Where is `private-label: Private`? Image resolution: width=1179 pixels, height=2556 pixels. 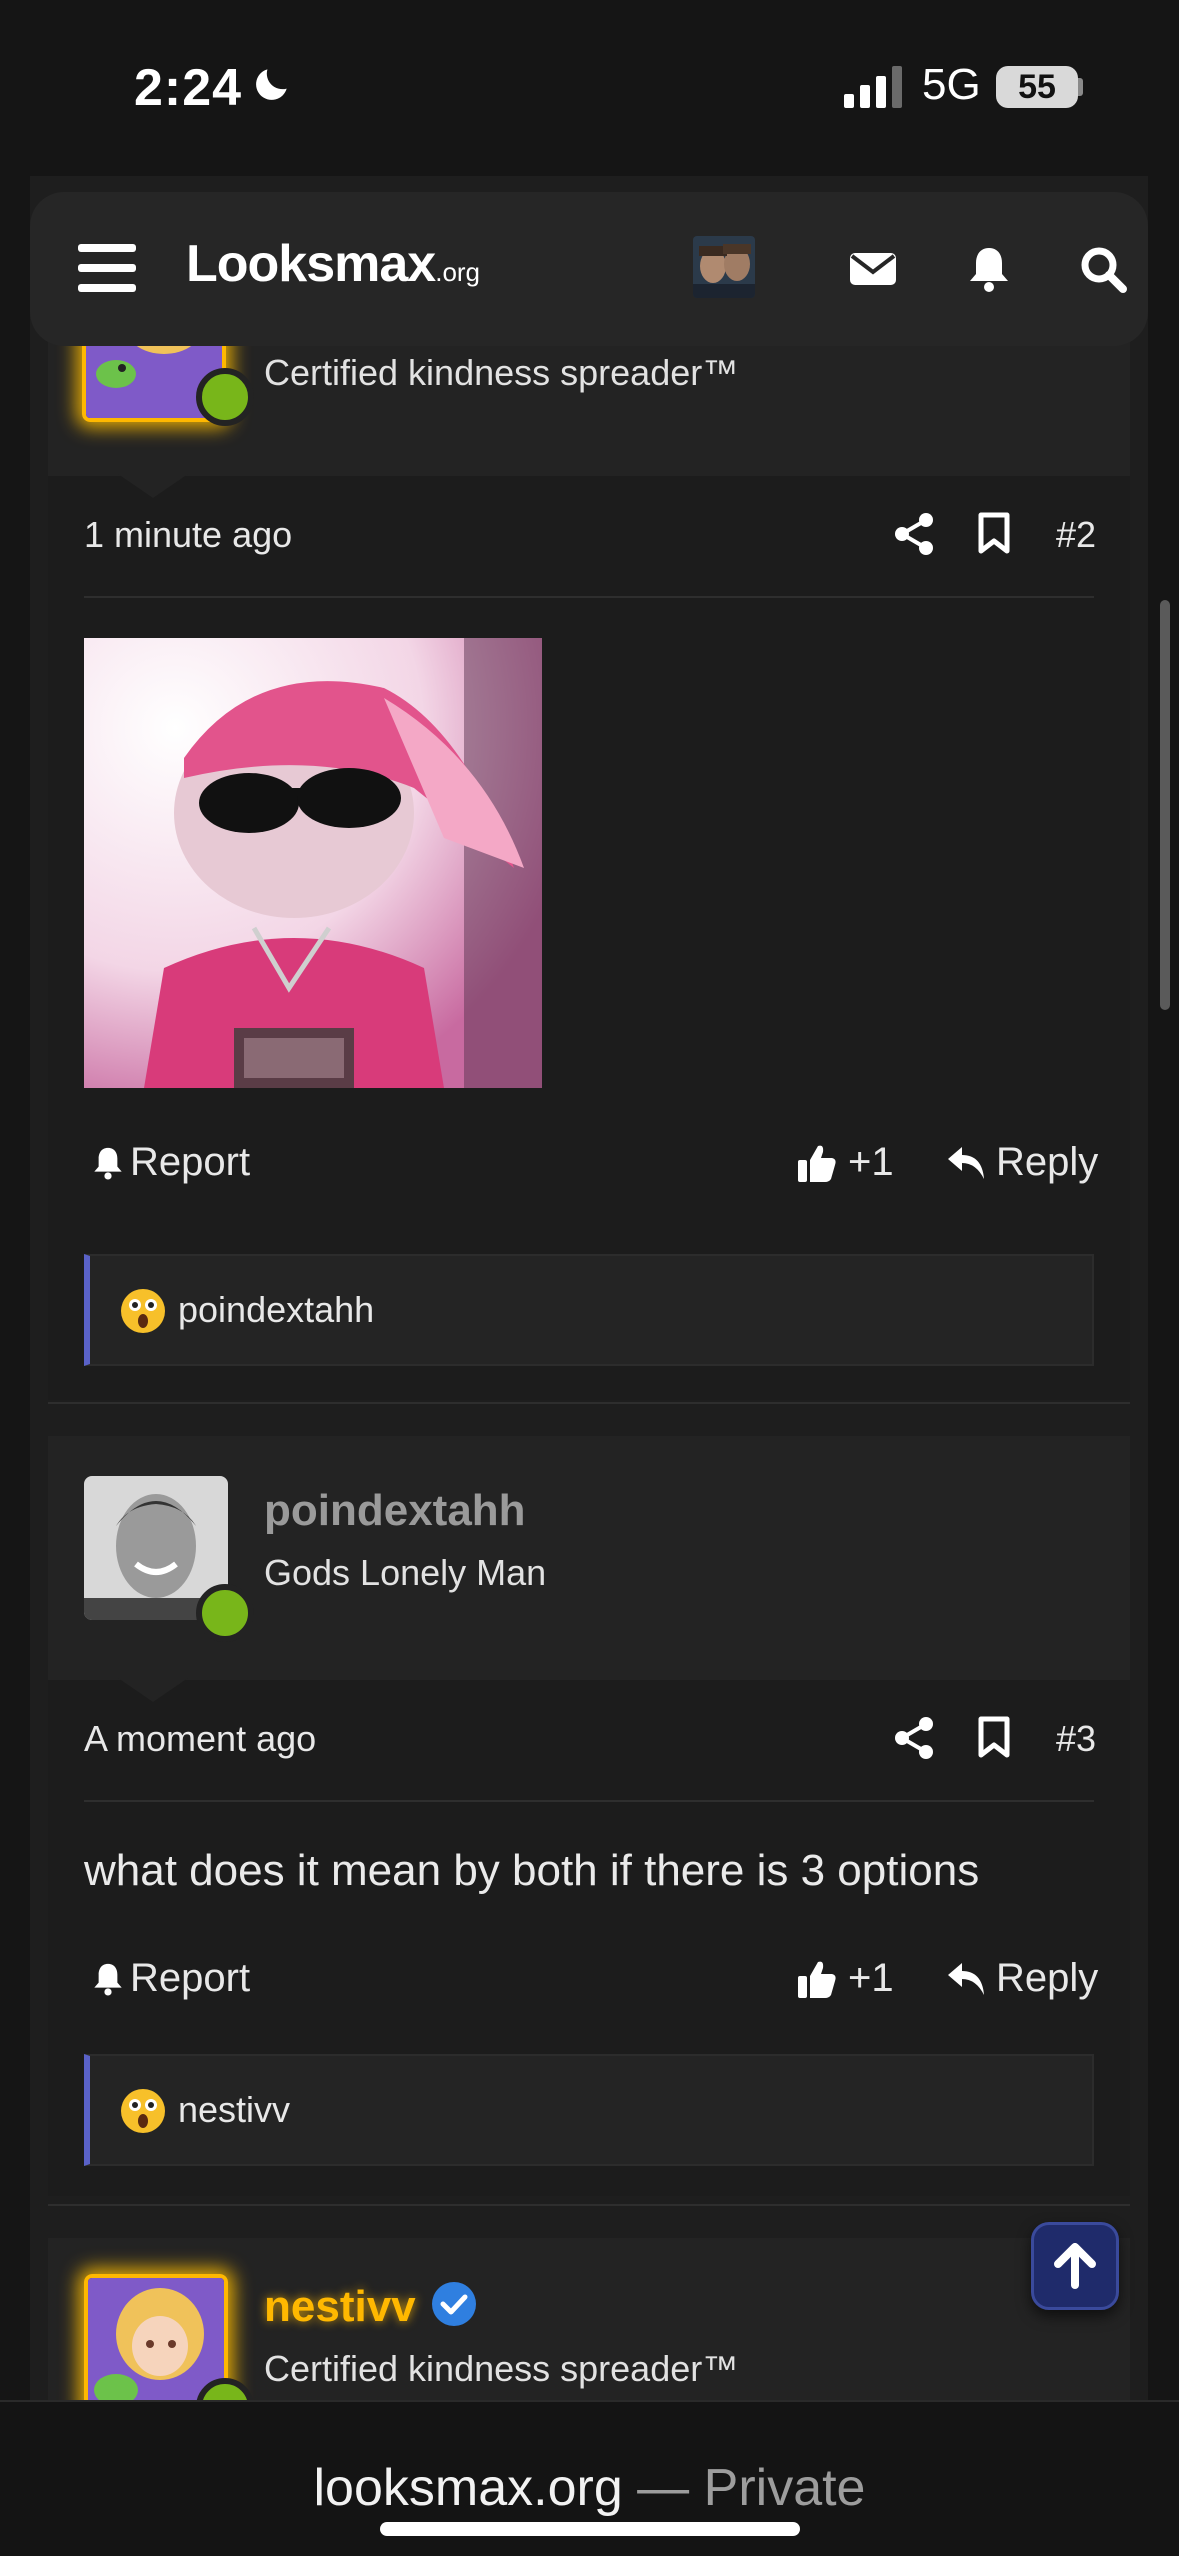
private-label: Private is located at coordinates (784, 2488).